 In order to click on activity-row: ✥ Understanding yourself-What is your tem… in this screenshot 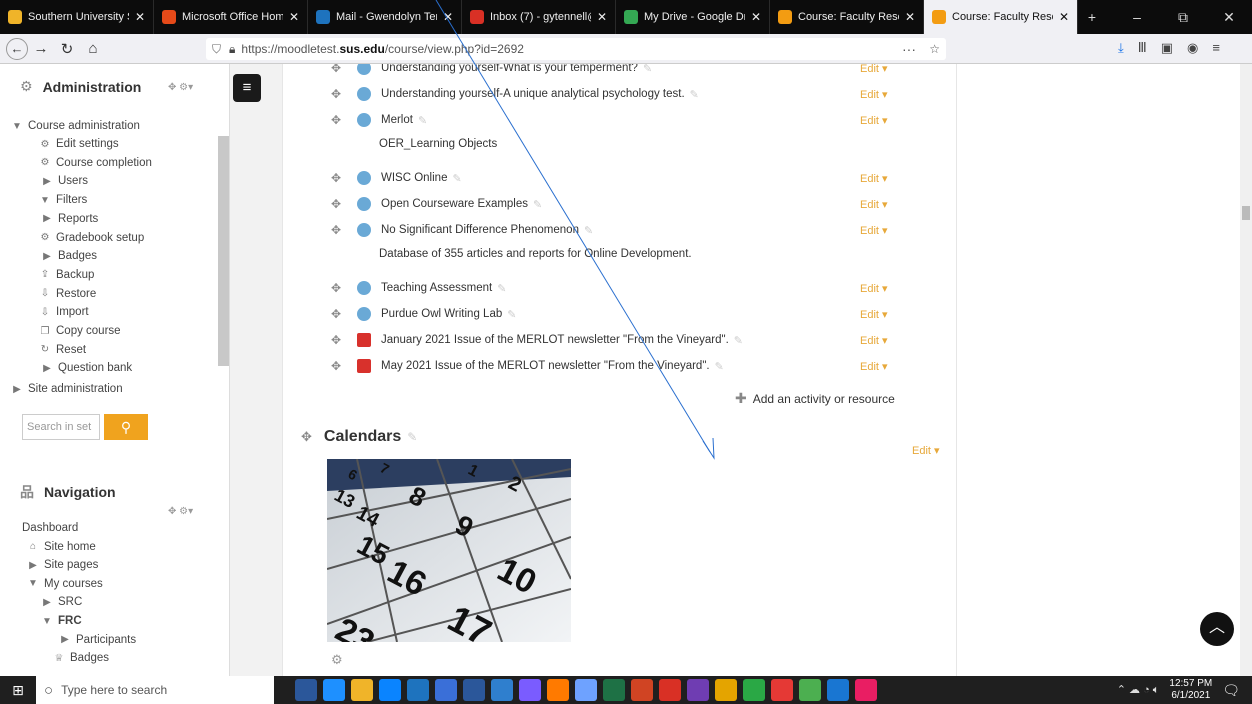, I will do `click(631, 71)`.